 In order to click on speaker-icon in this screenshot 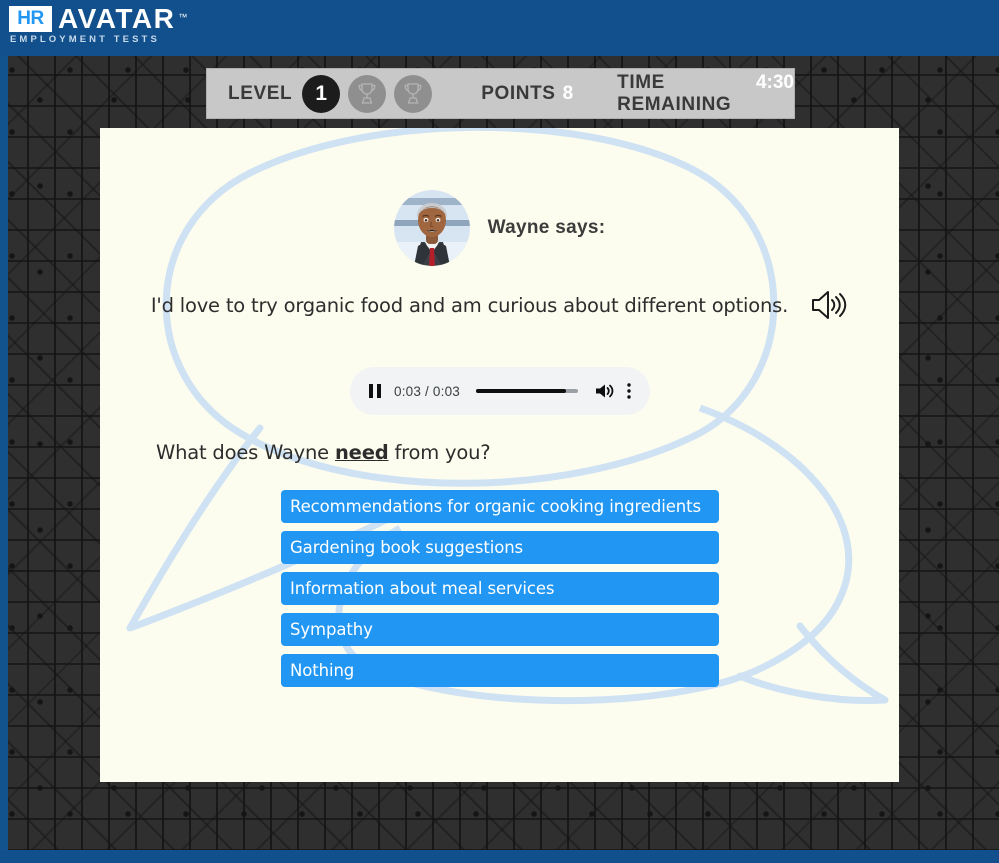, I will do `click(829, 305)`.